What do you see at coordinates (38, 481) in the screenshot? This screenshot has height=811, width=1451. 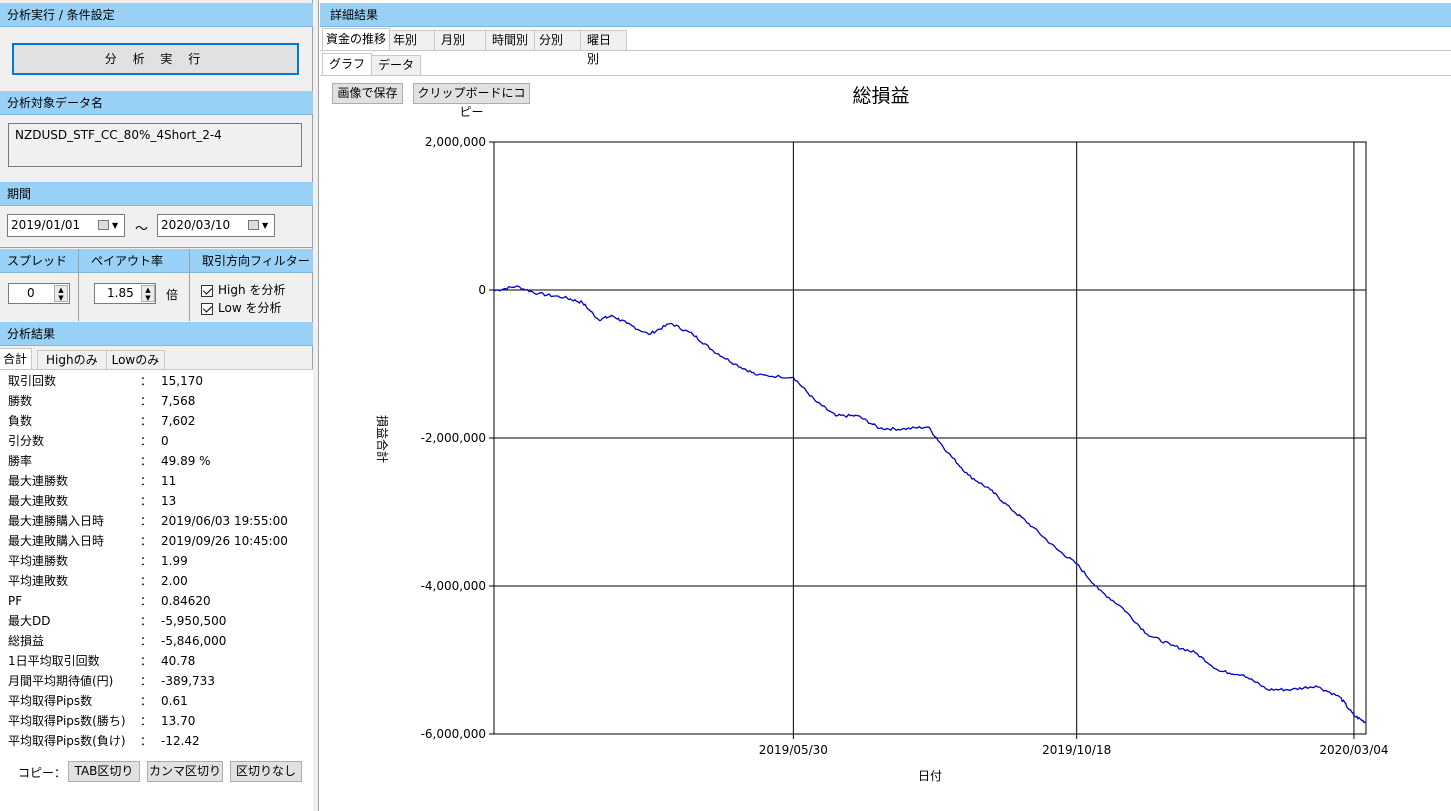 I see `stat-label: 最大連勝数` at bounding box center [38, 481].